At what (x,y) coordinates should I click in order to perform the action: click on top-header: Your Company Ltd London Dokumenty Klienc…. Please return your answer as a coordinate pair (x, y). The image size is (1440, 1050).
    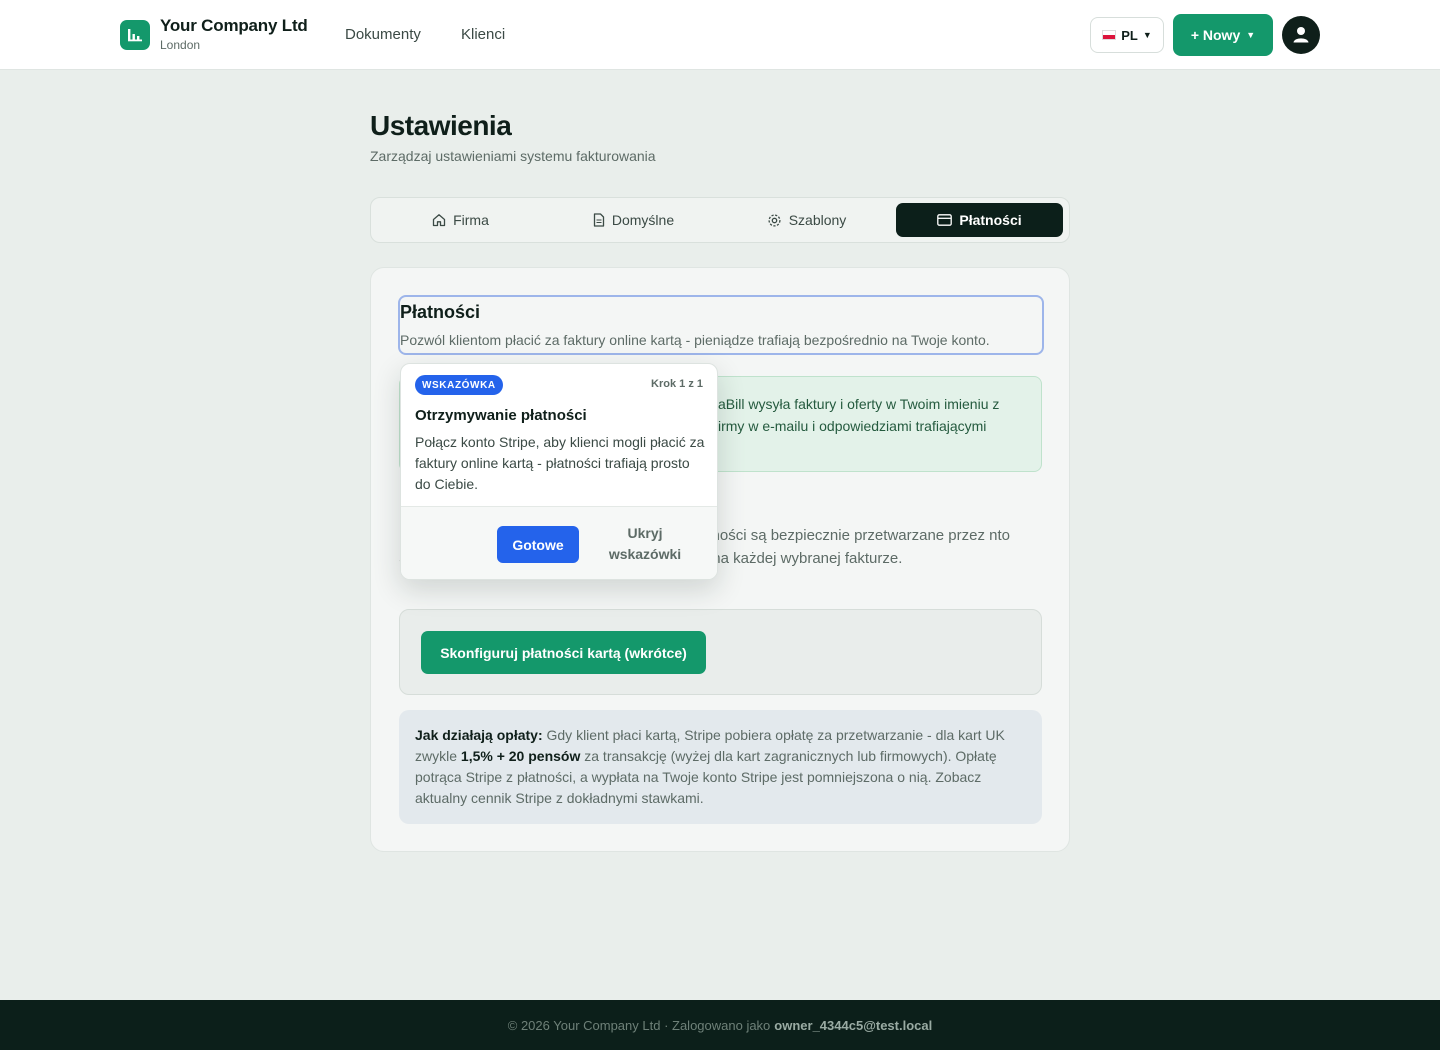
    Looking at the image, I should click on (720, 35).